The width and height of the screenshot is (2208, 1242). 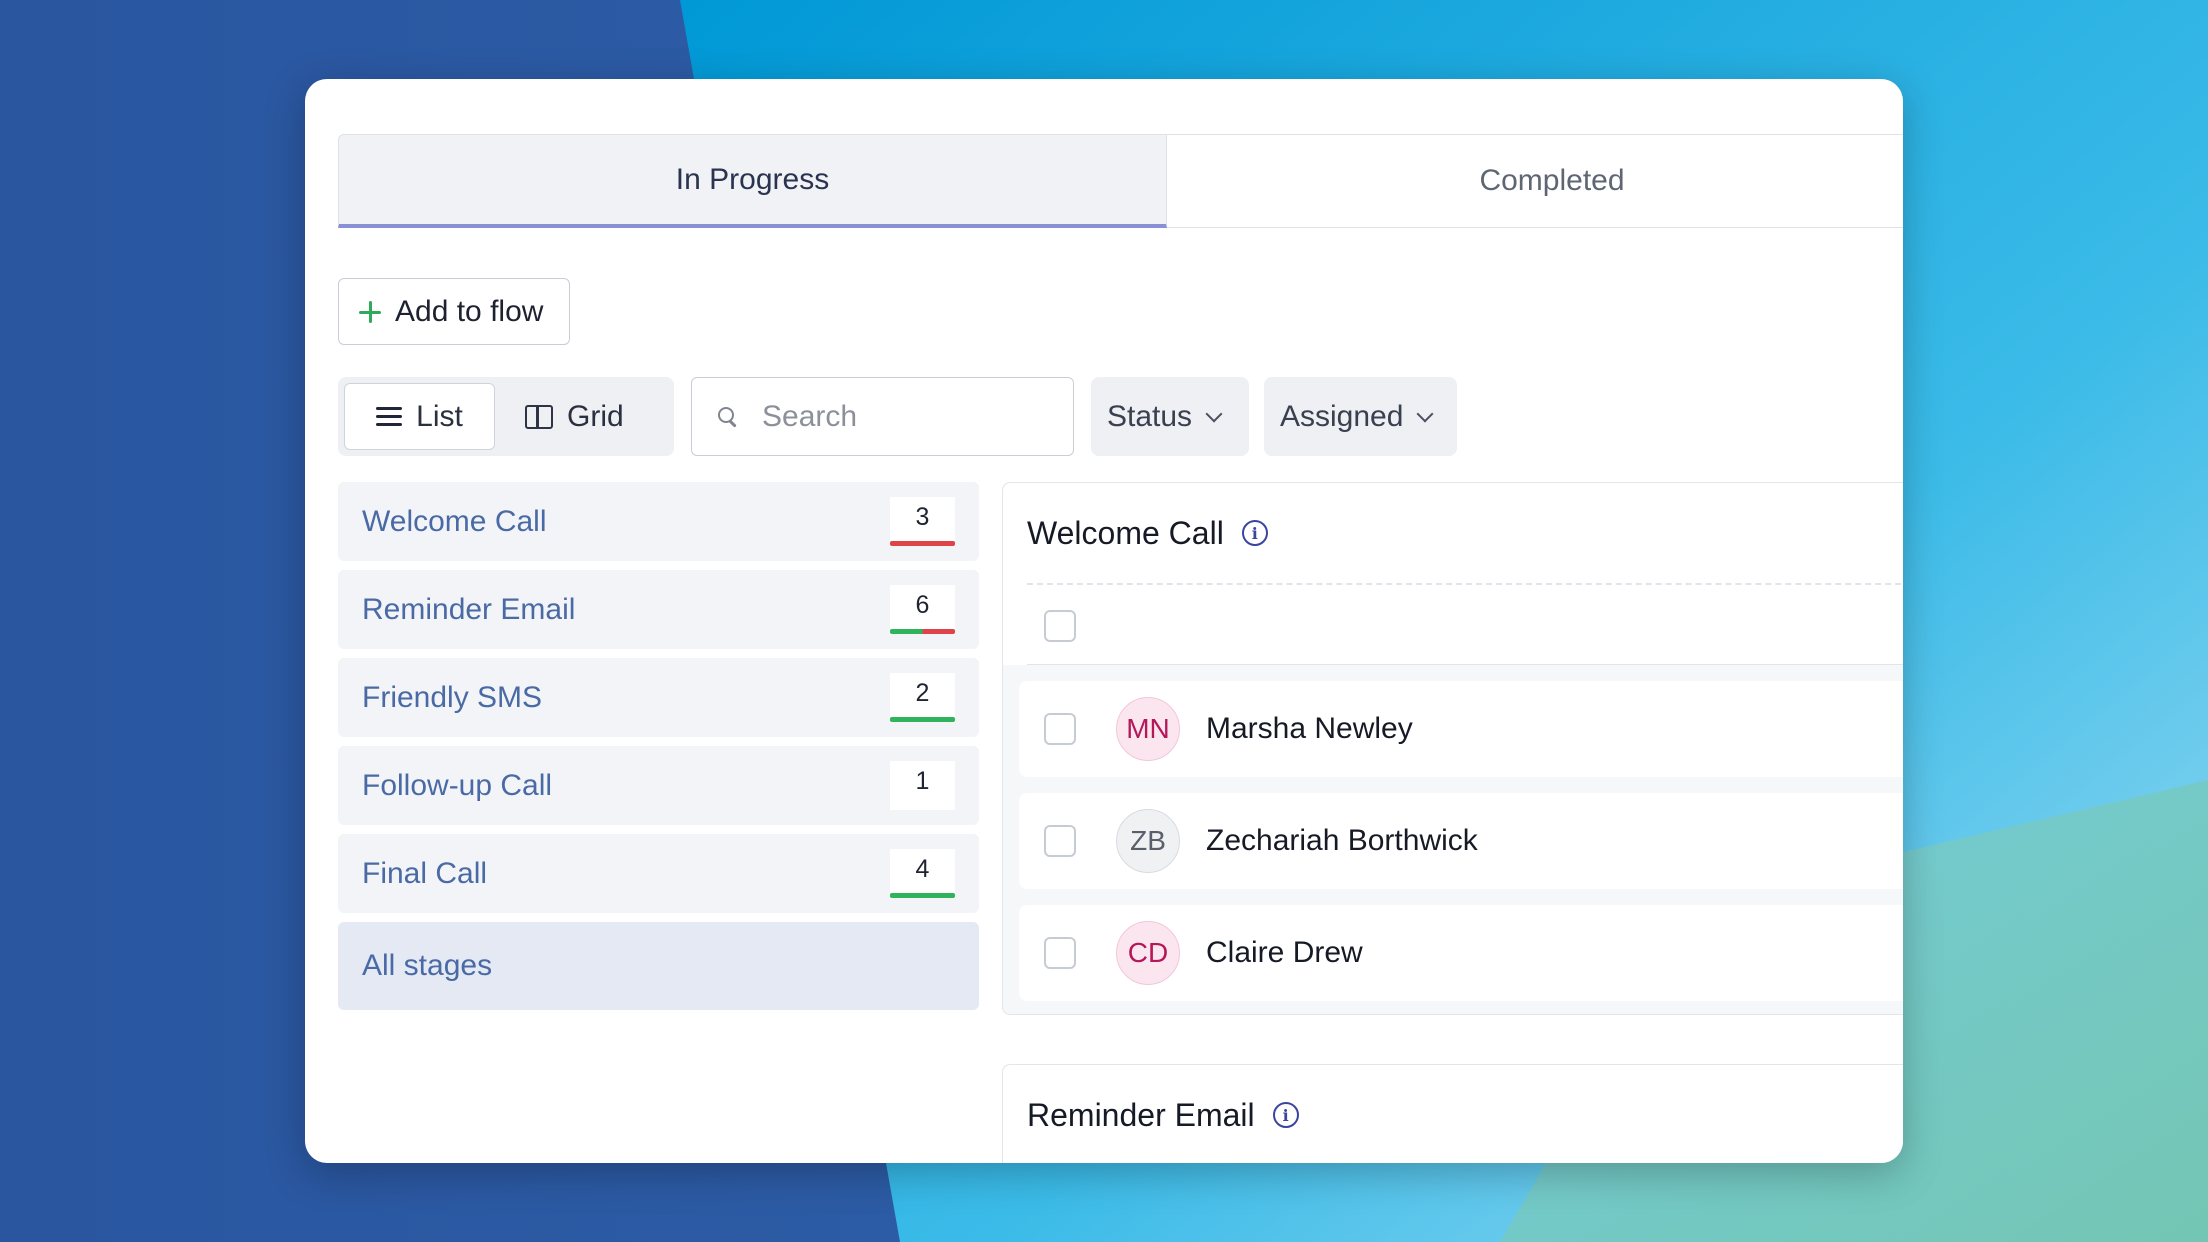 I want to click on add-to-flow-label: Add to flow, so click(x=469, y=311).